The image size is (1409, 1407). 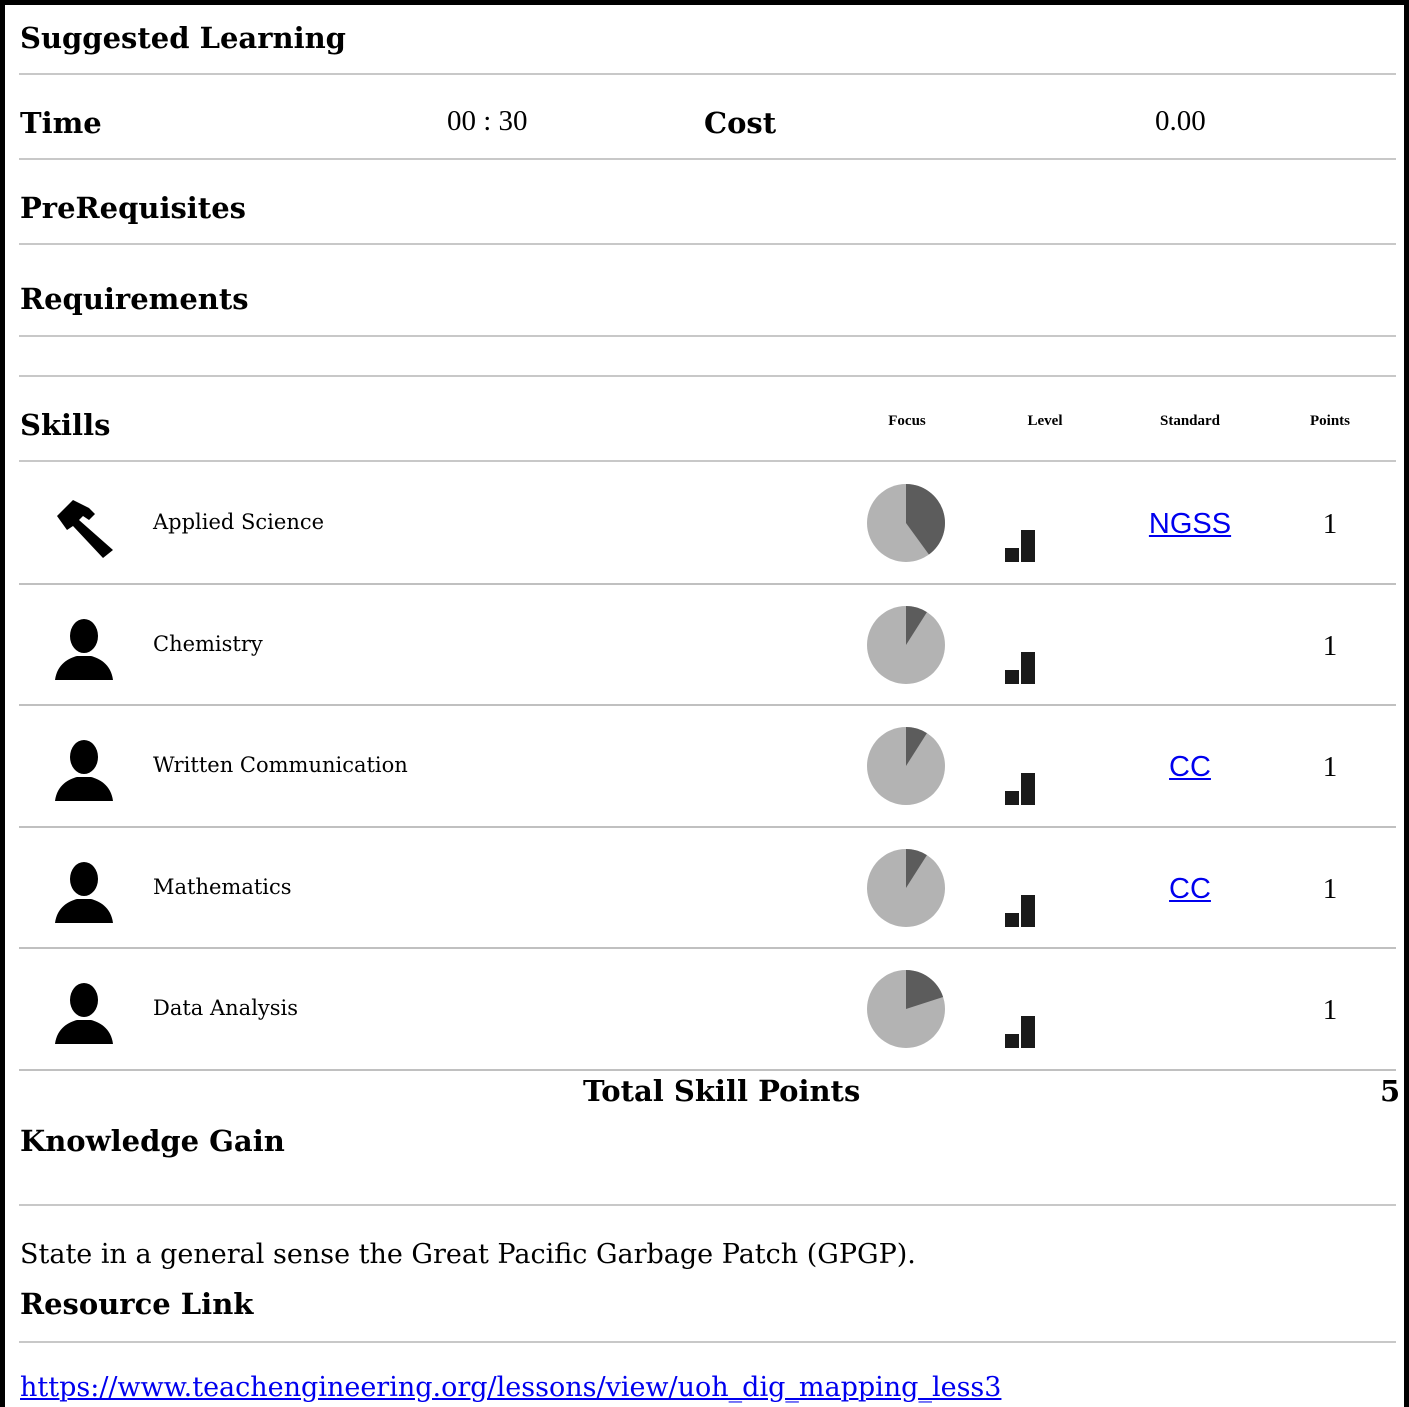 I want to click on skills-title: Skills, so click(x=65, y=425).